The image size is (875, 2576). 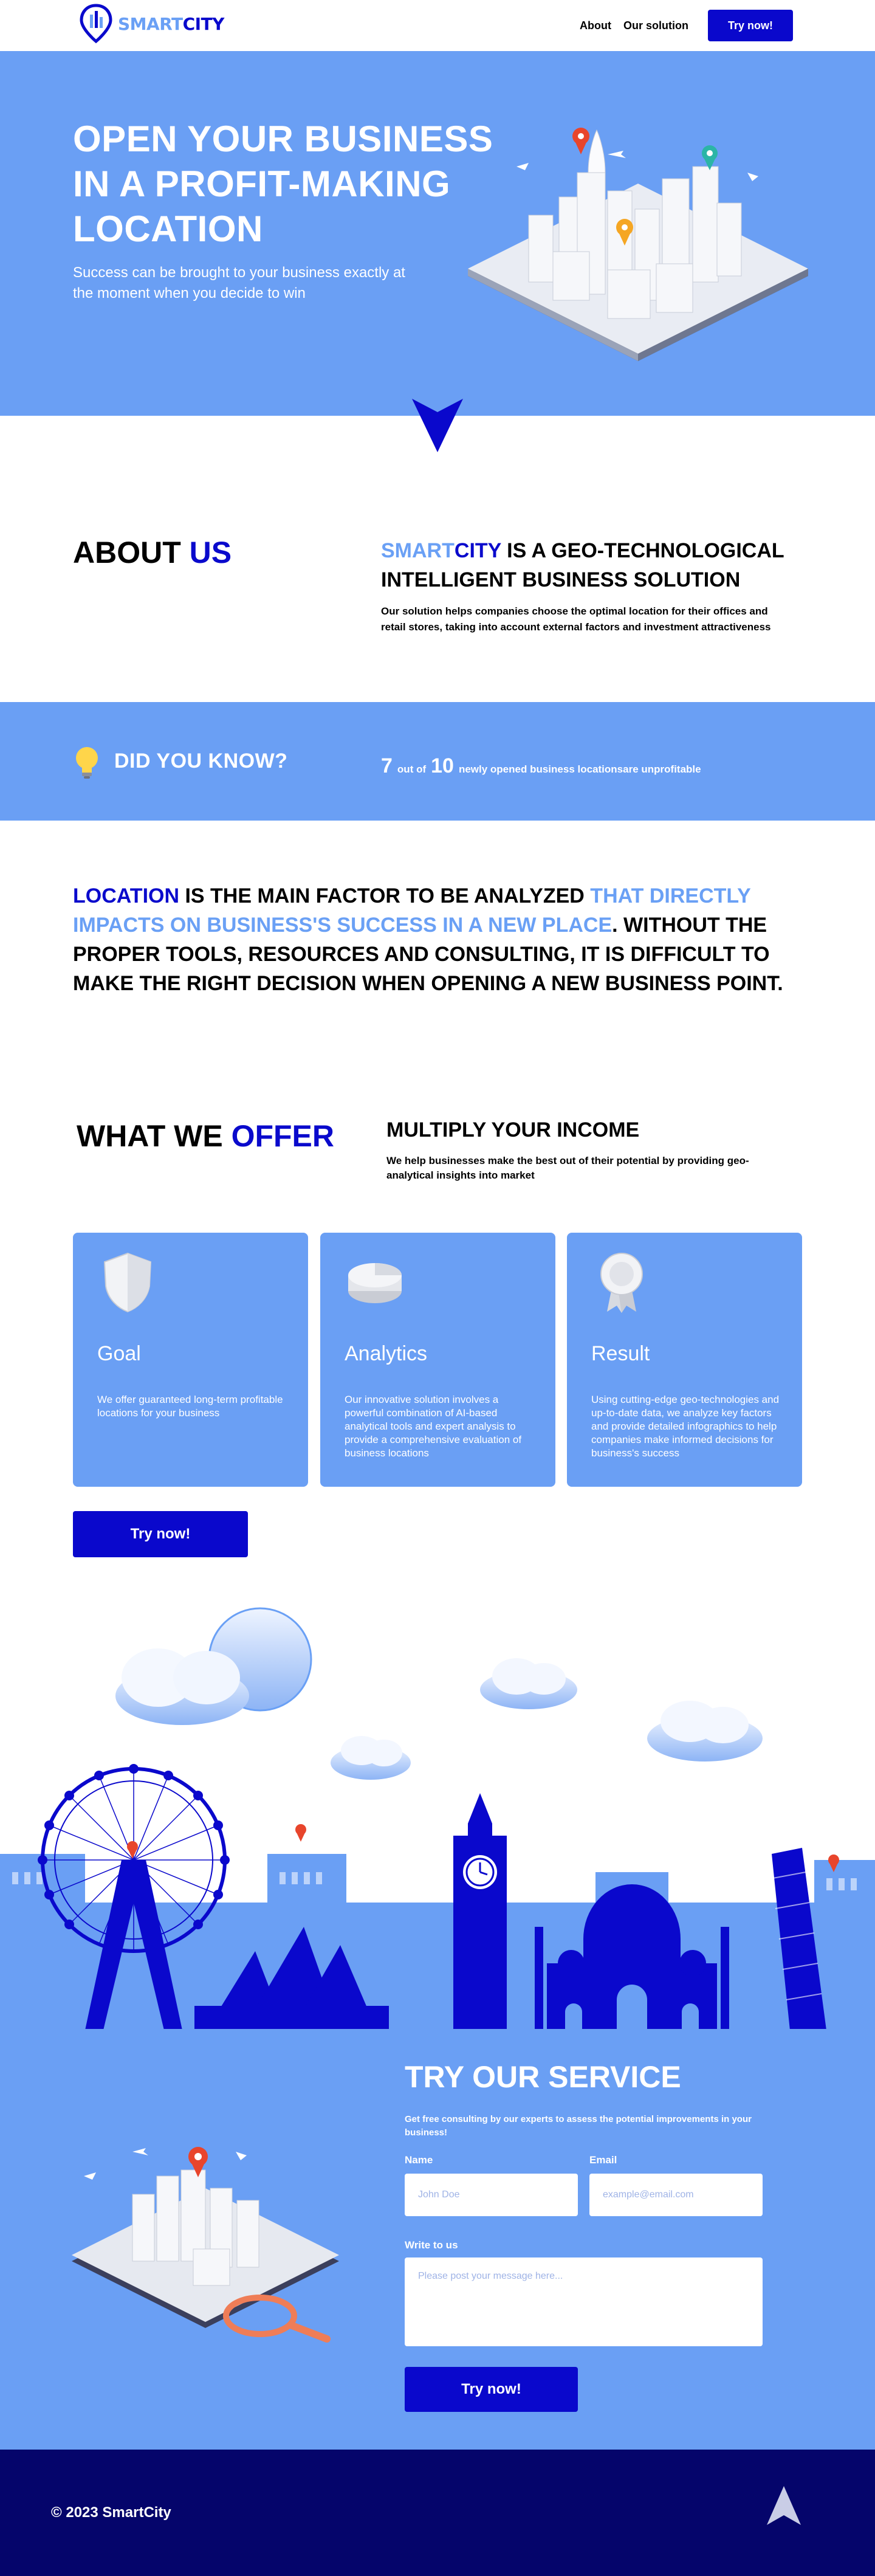 I want to click on pie-chart-icon, so click(x=375, y=1283).